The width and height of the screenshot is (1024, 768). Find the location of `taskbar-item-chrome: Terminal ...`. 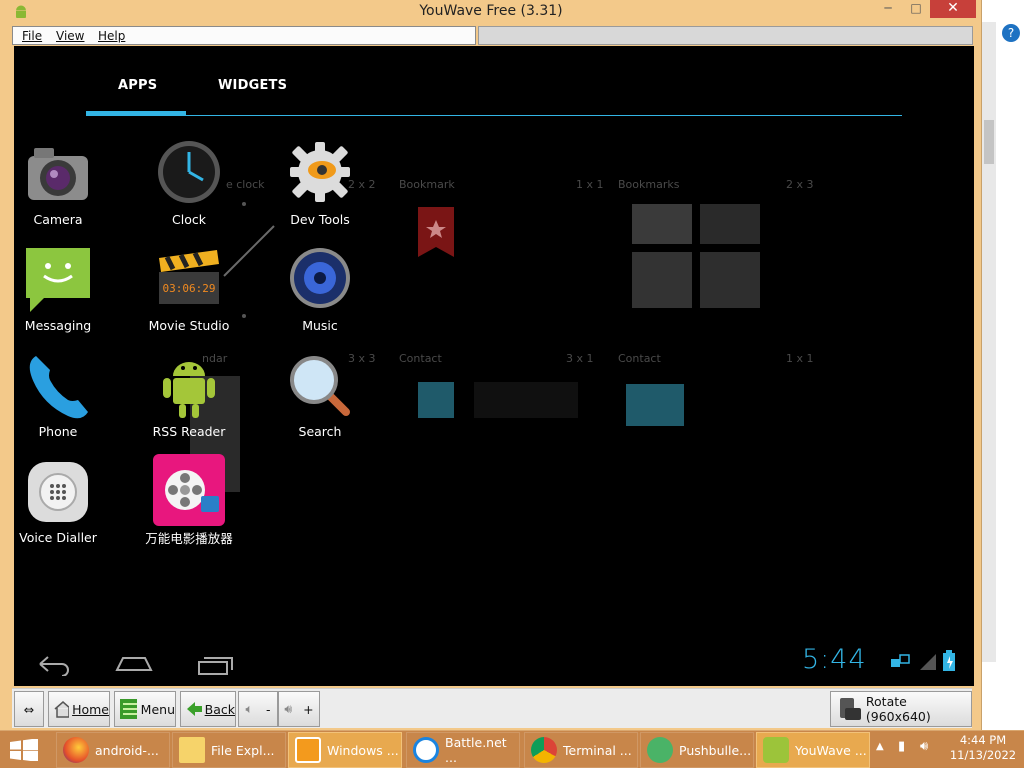

taskbar-item-chrome: Terminal ... is located at coordinates (581, 750).